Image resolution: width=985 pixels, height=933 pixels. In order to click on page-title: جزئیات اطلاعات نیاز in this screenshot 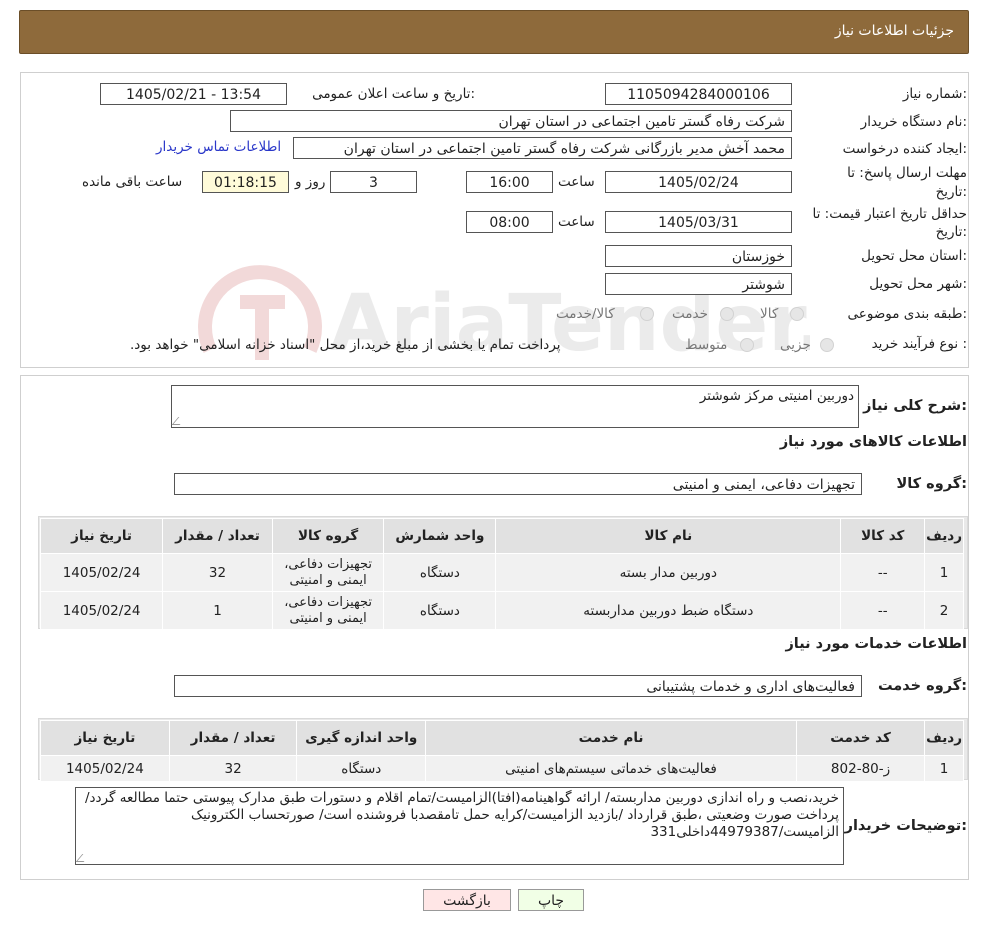, I will do `click(894, 31)`.